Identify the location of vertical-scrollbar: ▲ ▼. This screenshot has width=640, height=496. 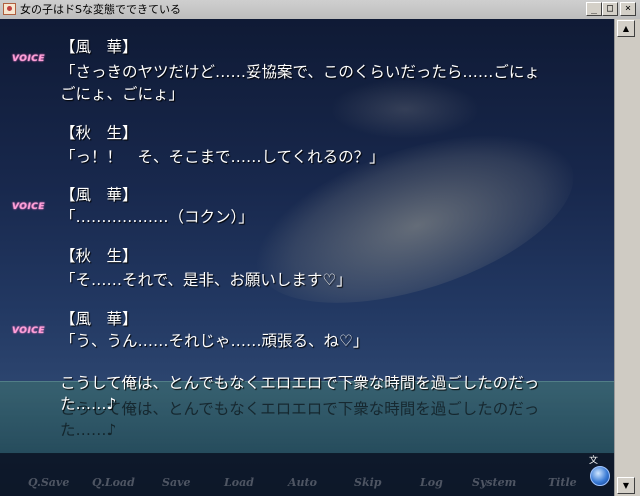
(627, 257).